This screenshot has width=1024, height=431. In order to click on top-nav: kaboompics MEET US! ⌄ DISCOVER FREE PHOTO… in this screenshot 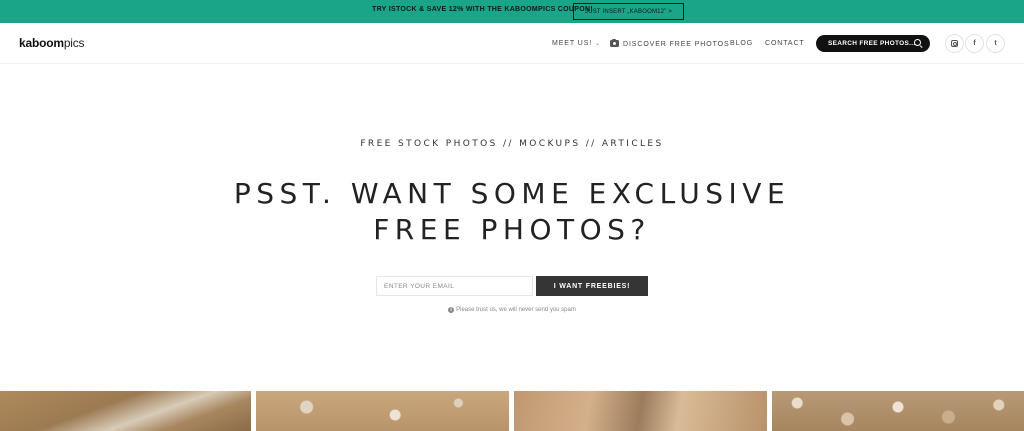, I will do `click(512, 43)`.